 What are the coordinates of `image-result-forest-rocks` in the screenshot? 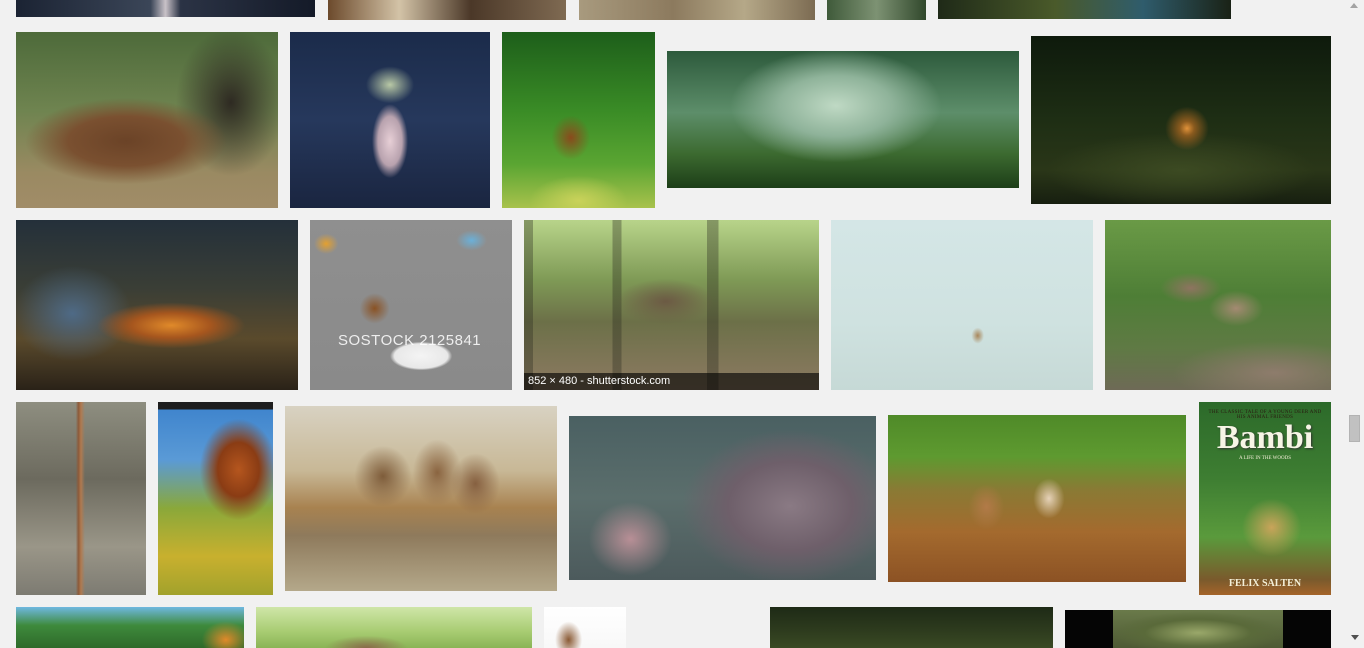 It's located at (876, 10).